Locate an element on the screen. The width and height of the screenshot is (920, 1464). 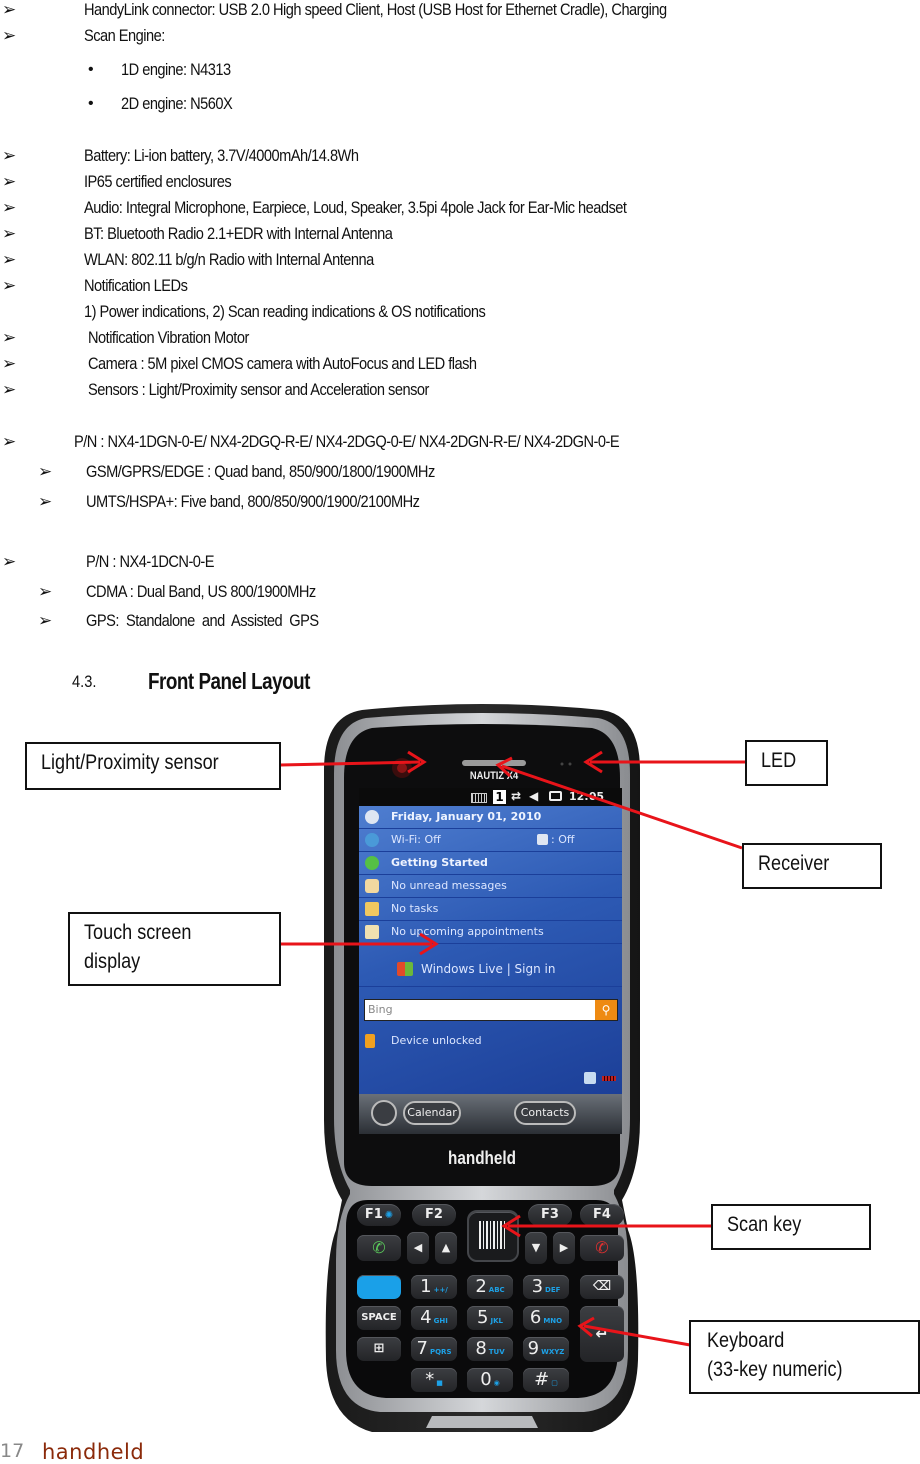
start-button is located at coordinates (384, 1113).